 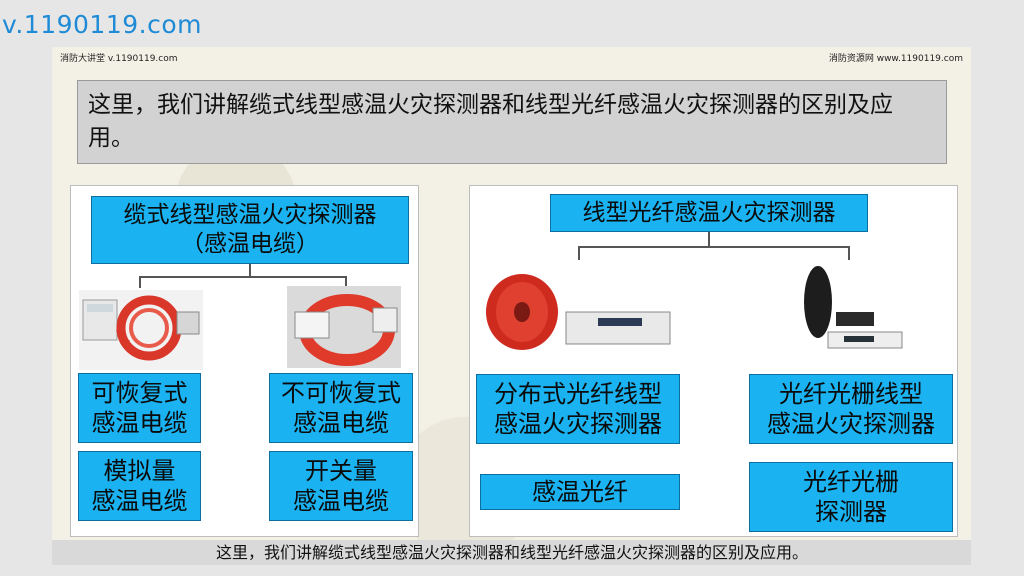 I want to click on slide-title: 这里，我们讲解缆式线型感温火灾探测器和线型光纤感温火灾探测器的区别及应用。, so click(x=512, y=122).